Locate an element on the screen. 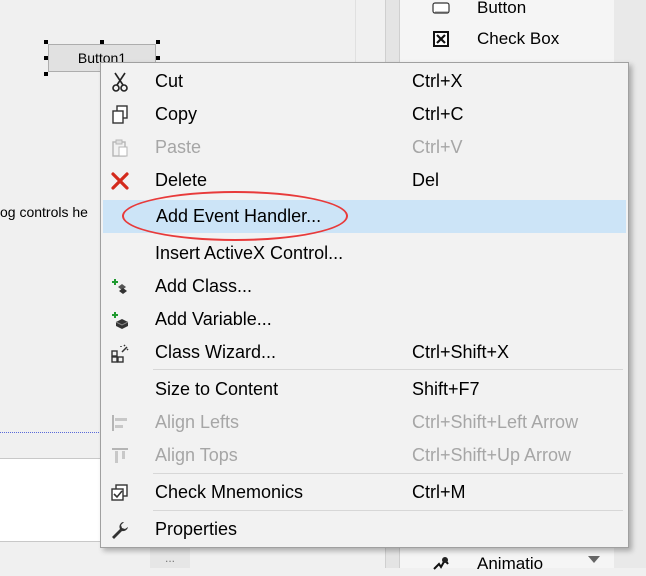  menu-item-align-lefts: Align Lefts Ctrl+Shift+Left Arrow is located at coordinates (364, 422).